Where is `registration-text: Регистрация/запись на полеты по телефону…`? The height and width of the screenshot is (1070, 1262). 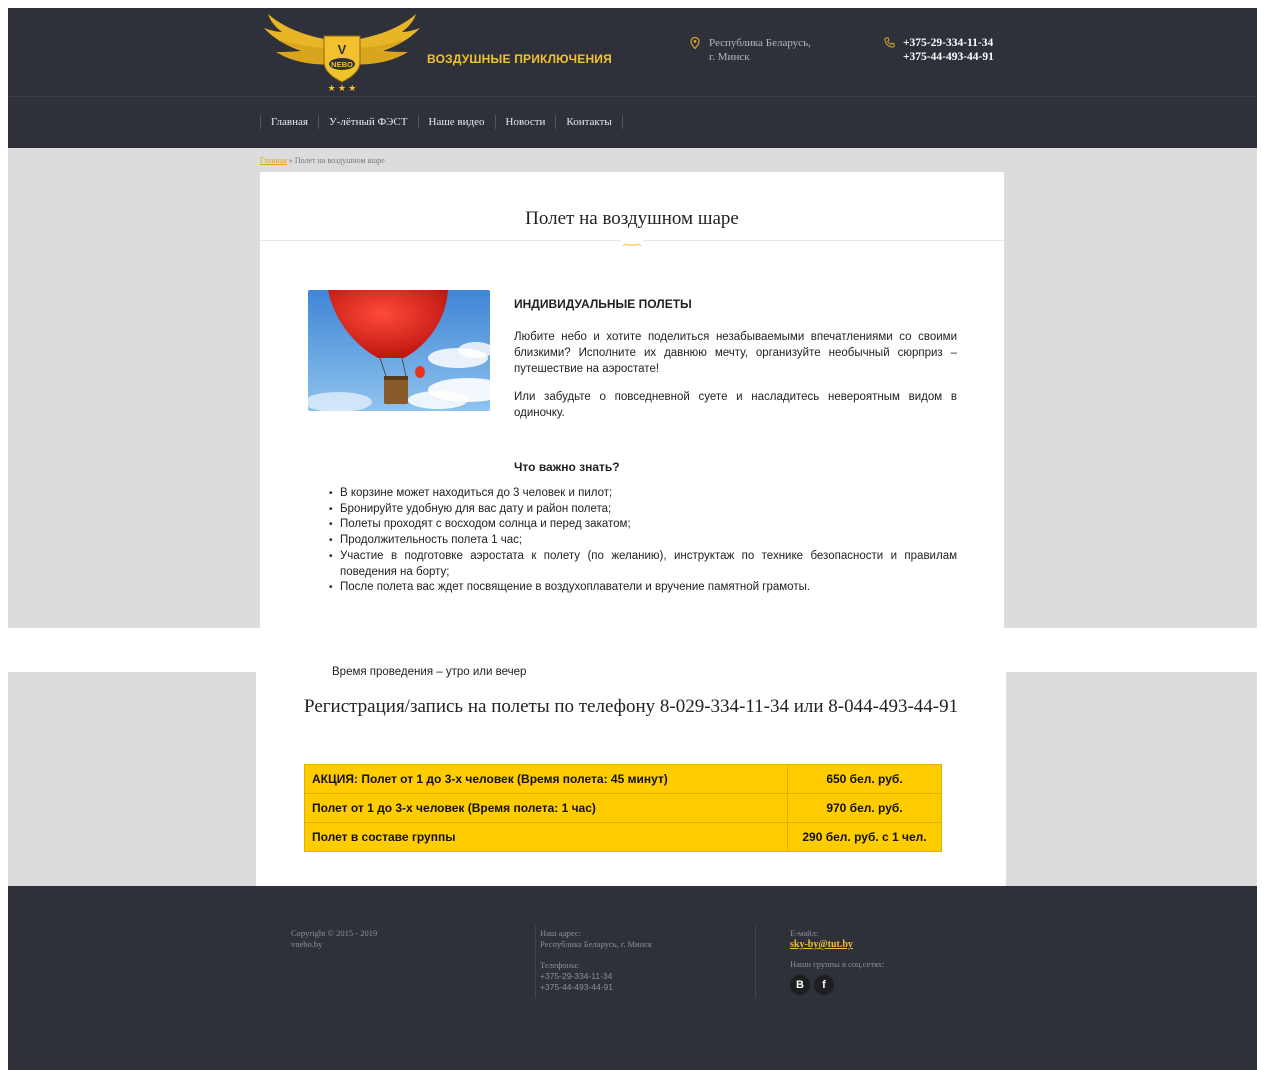 registration-text: Регистрация/запись на полеты по телефону… is located at coordinates (631, 706).